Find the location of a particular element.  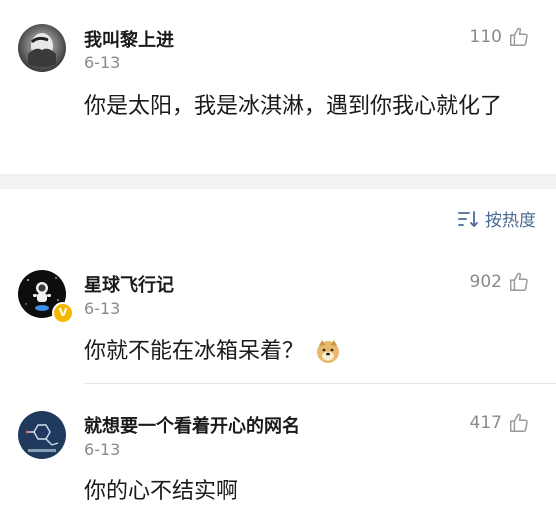

like-count: 902 is located at coordinates (485, 282).